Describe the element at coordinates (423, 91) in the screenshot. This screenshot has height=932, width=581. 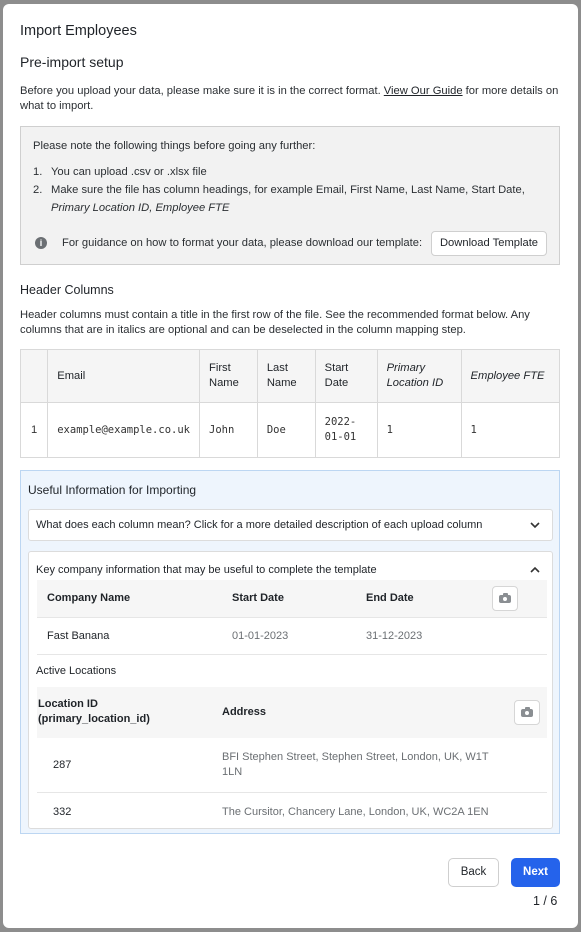
I see `view-guide-link: View Our Guide` at that location.